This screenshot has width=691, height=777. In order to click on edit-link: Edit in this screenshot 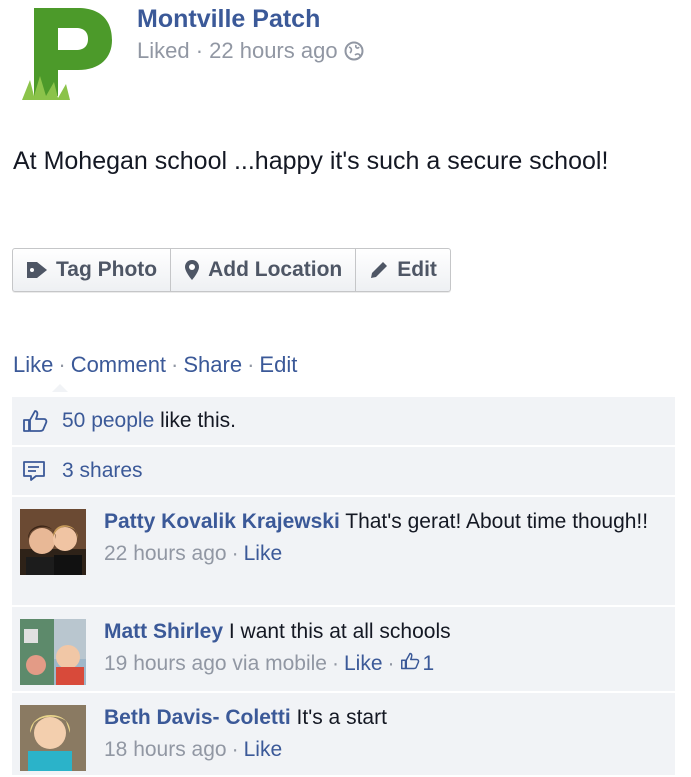, I will do `click(278, 364)`.